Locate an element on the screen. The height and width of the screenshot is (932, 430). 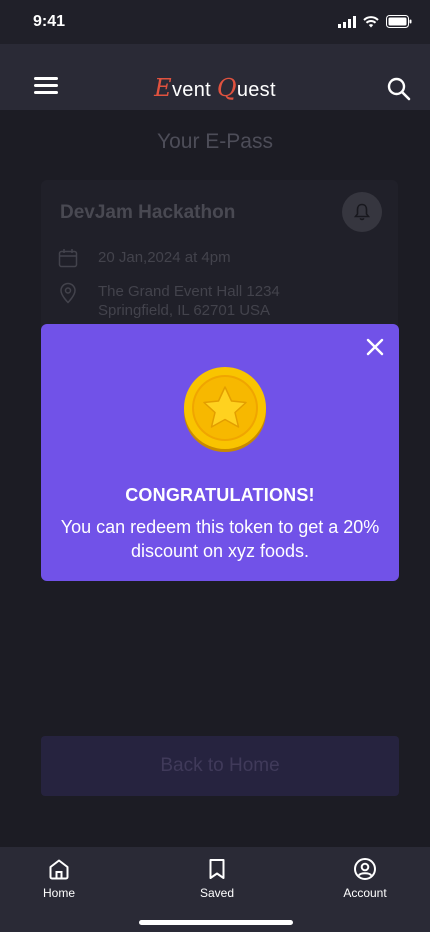
nav-label-home: Home is located at coordinates (58, 893).